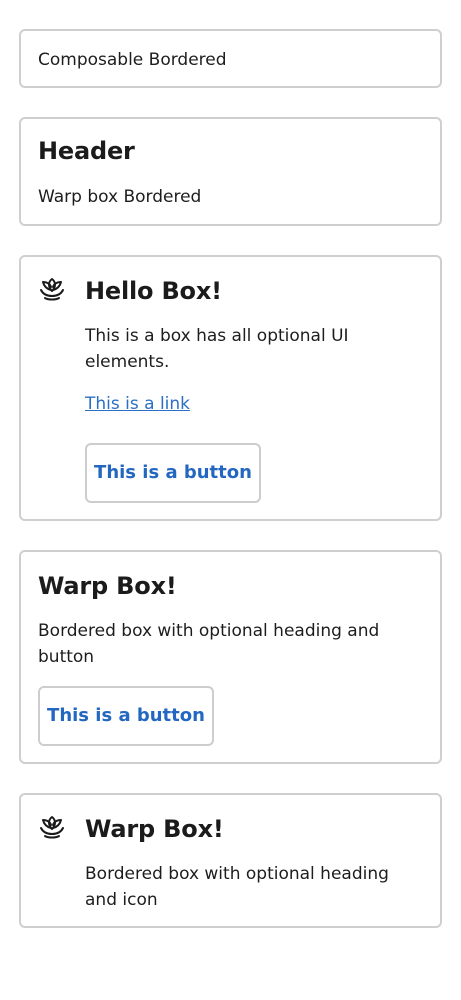 The height and width of the screenshot is (1000, 461). What do you see at coordinates (86, 151) in the screenshot?
I see `box-heading: Header` at bounding box center [86, 151].